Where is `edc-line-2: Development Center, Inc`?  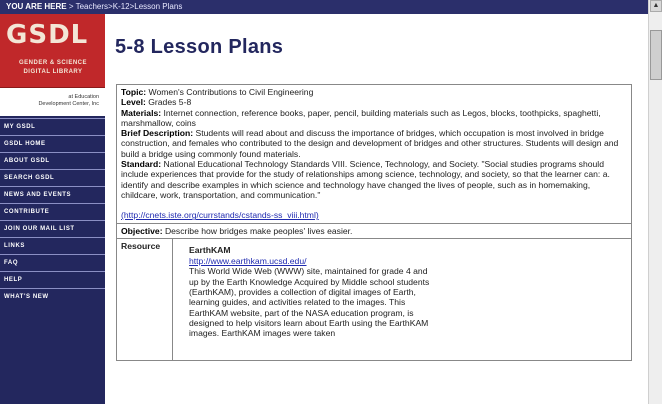
edc-line-2: Development Center, Inc is located at coordinates (68, 104).